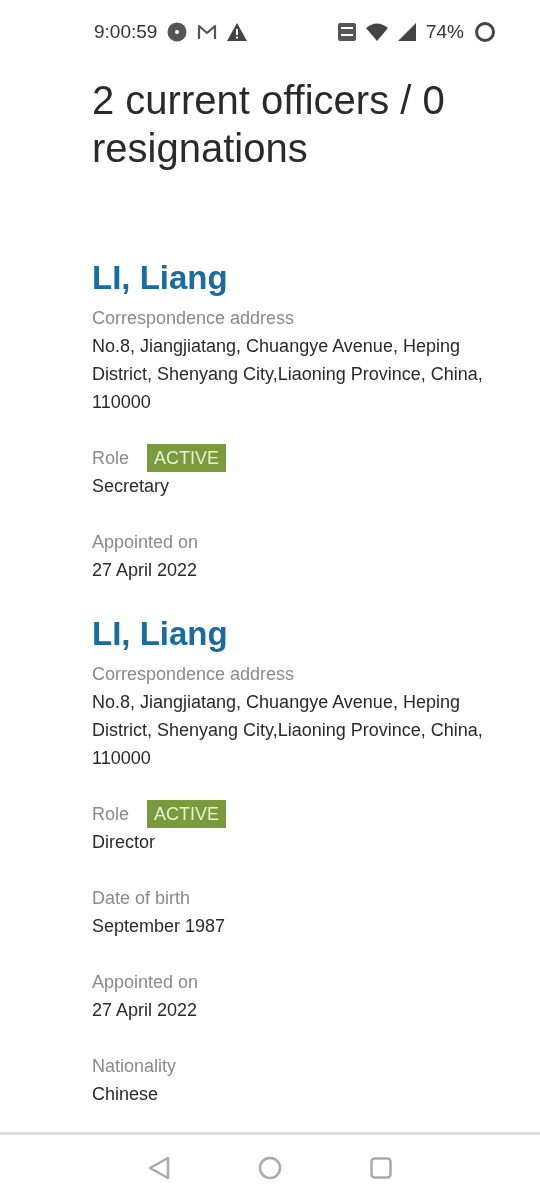 The width and height of the screenshot is (540, 1200). Describe the element at coordinates (126, 32) in the screenshot. I see `status-time: 9:00:59` at that location.